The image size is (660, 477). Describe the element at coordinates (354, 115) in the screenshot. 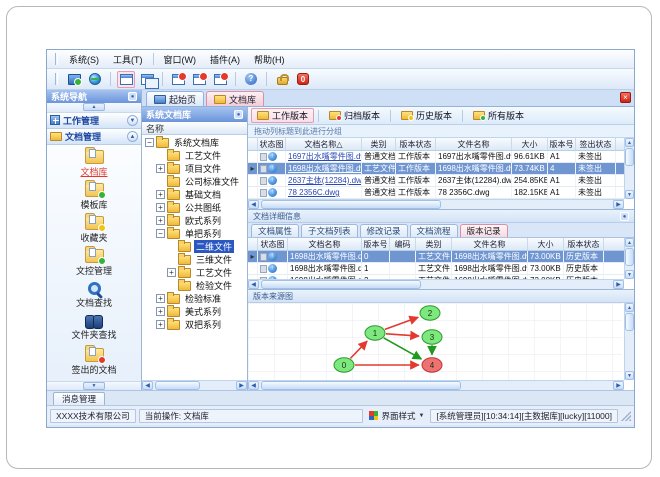

I see `version-button-归档版本: 归档版本` at that location.